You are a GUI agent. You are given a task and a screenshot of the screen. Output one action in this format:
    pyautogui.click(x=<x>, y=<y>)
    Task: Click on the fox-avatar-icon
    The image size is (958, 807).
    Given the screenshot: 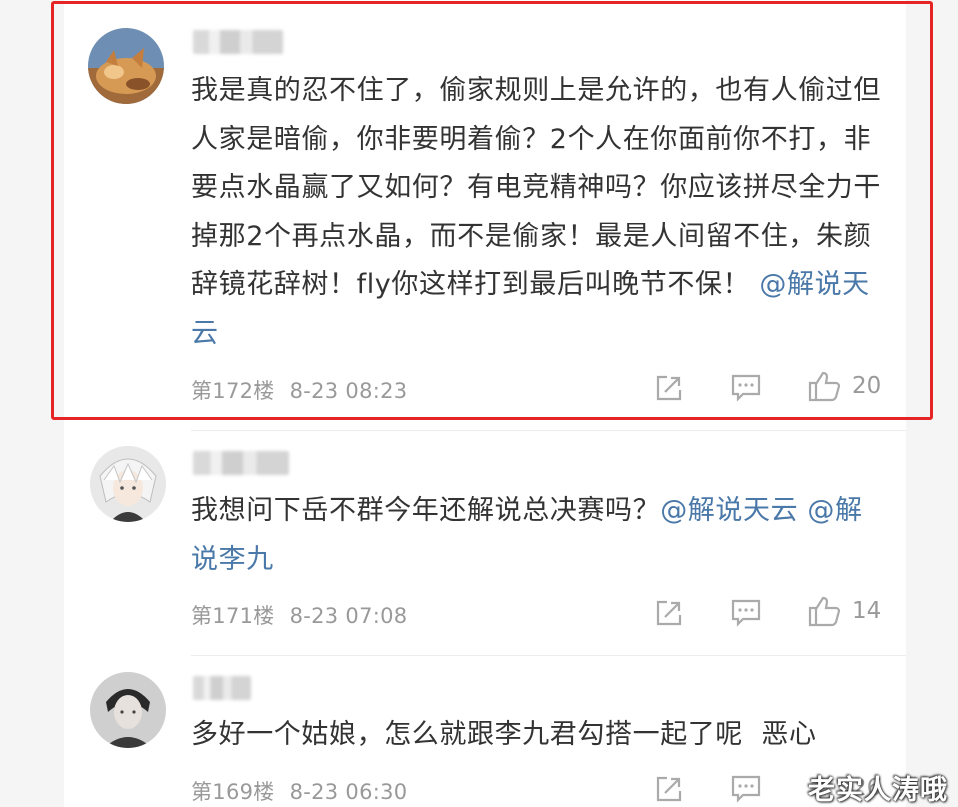 What is the action you would take?
    pyautogui.click(x=126, y=66)
    